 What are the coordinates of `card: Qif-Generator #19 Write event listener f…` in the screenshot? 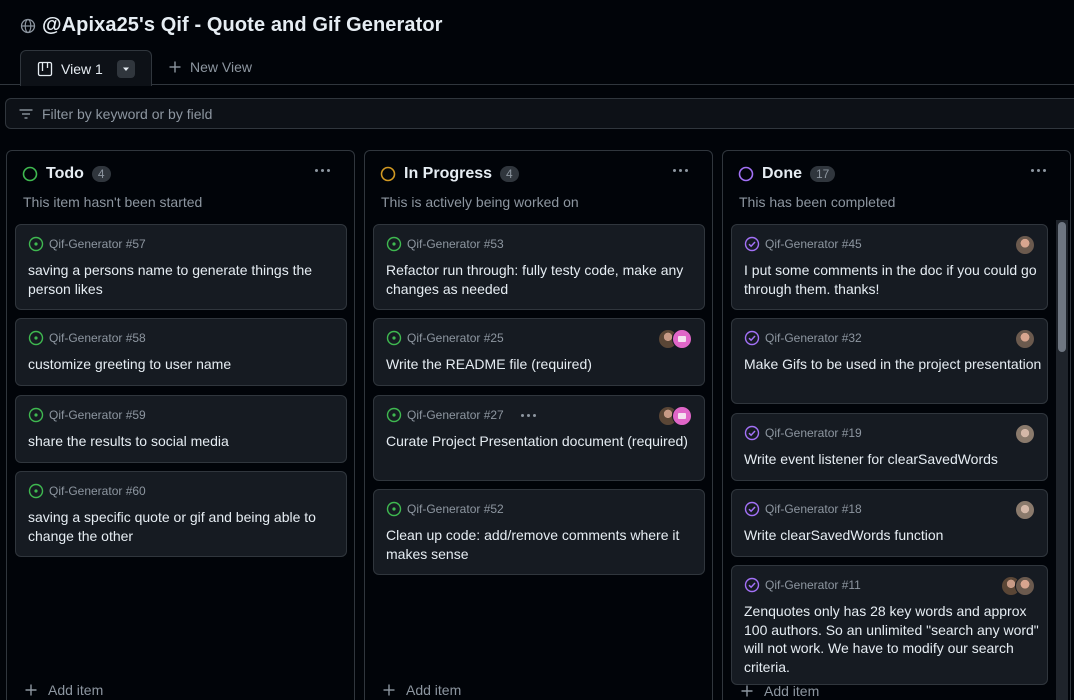 It's located at (889, 447).